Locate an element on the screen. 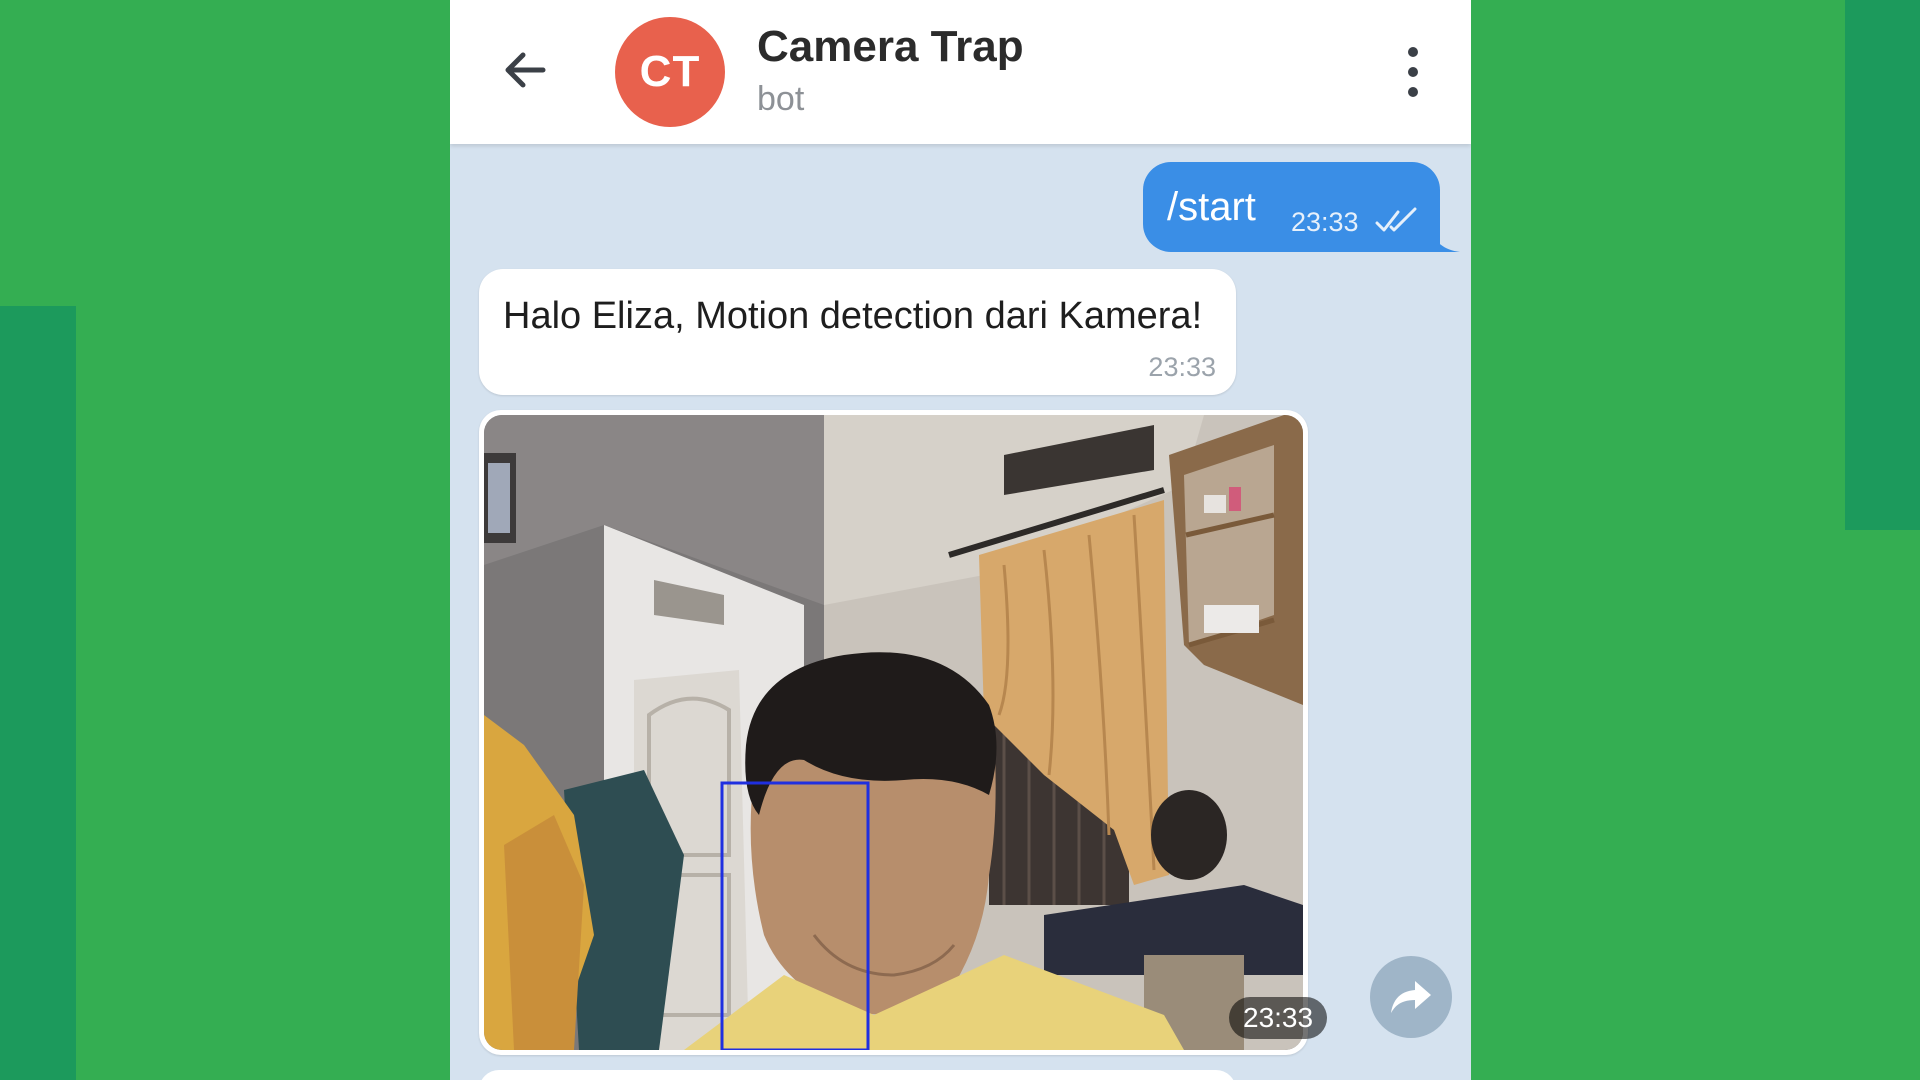 This screenshot has height=1080, width=1920. more-options-button is located at coordinates (1413, 72).